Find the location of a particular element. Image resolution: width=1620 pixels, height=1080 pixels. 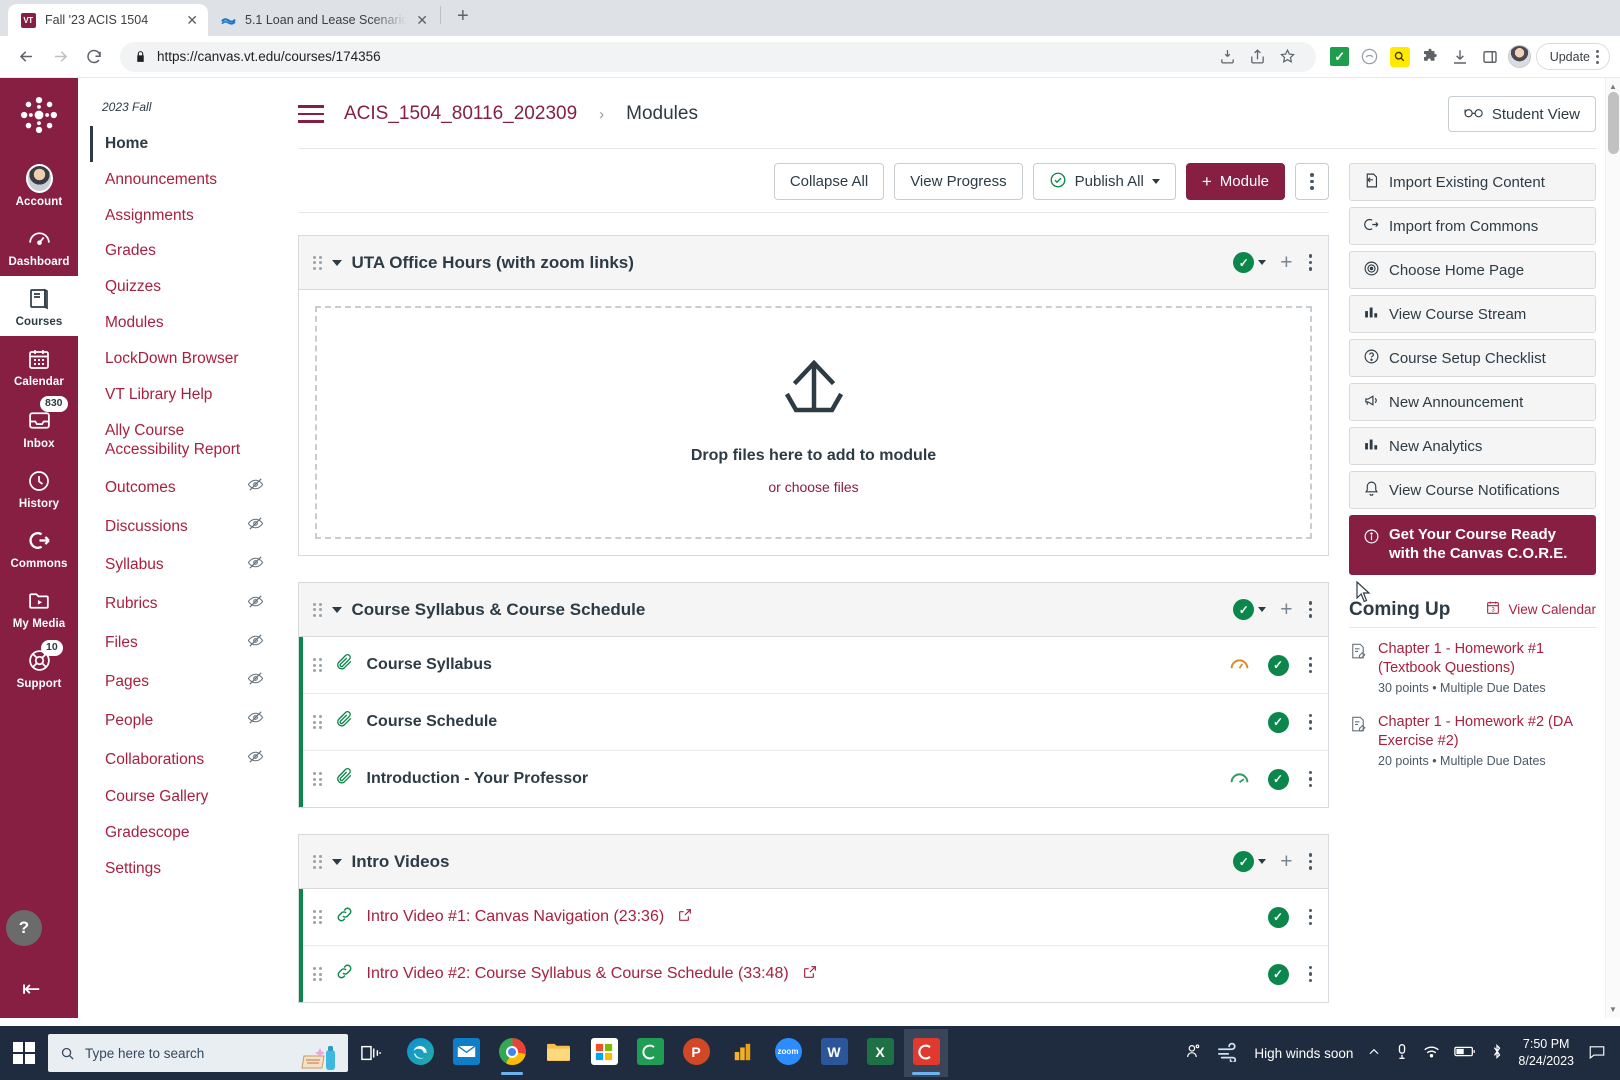

module-header: Course Syllabus & Course Schedule ✓ + is located at coordinates (813, 610).